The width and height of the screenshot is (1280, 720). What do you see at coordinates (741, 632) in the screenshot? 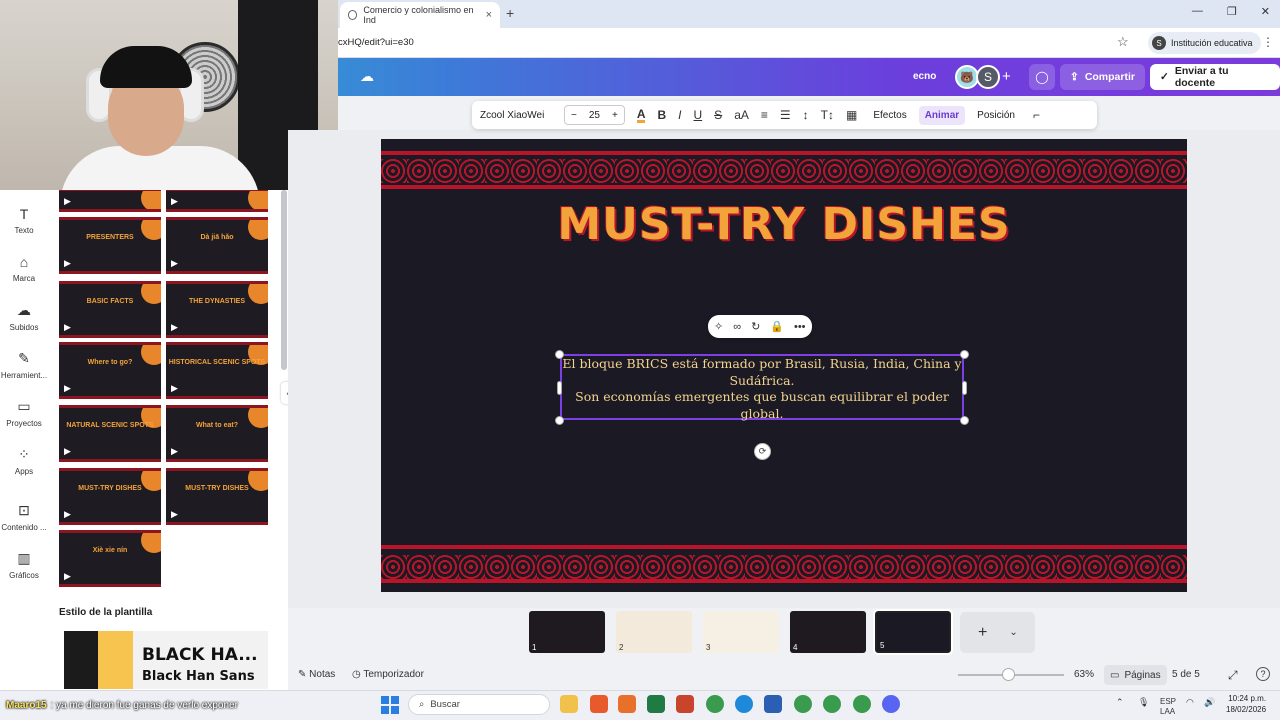
I see `page-thumb-3: 3` at bounding box center [741, 632].